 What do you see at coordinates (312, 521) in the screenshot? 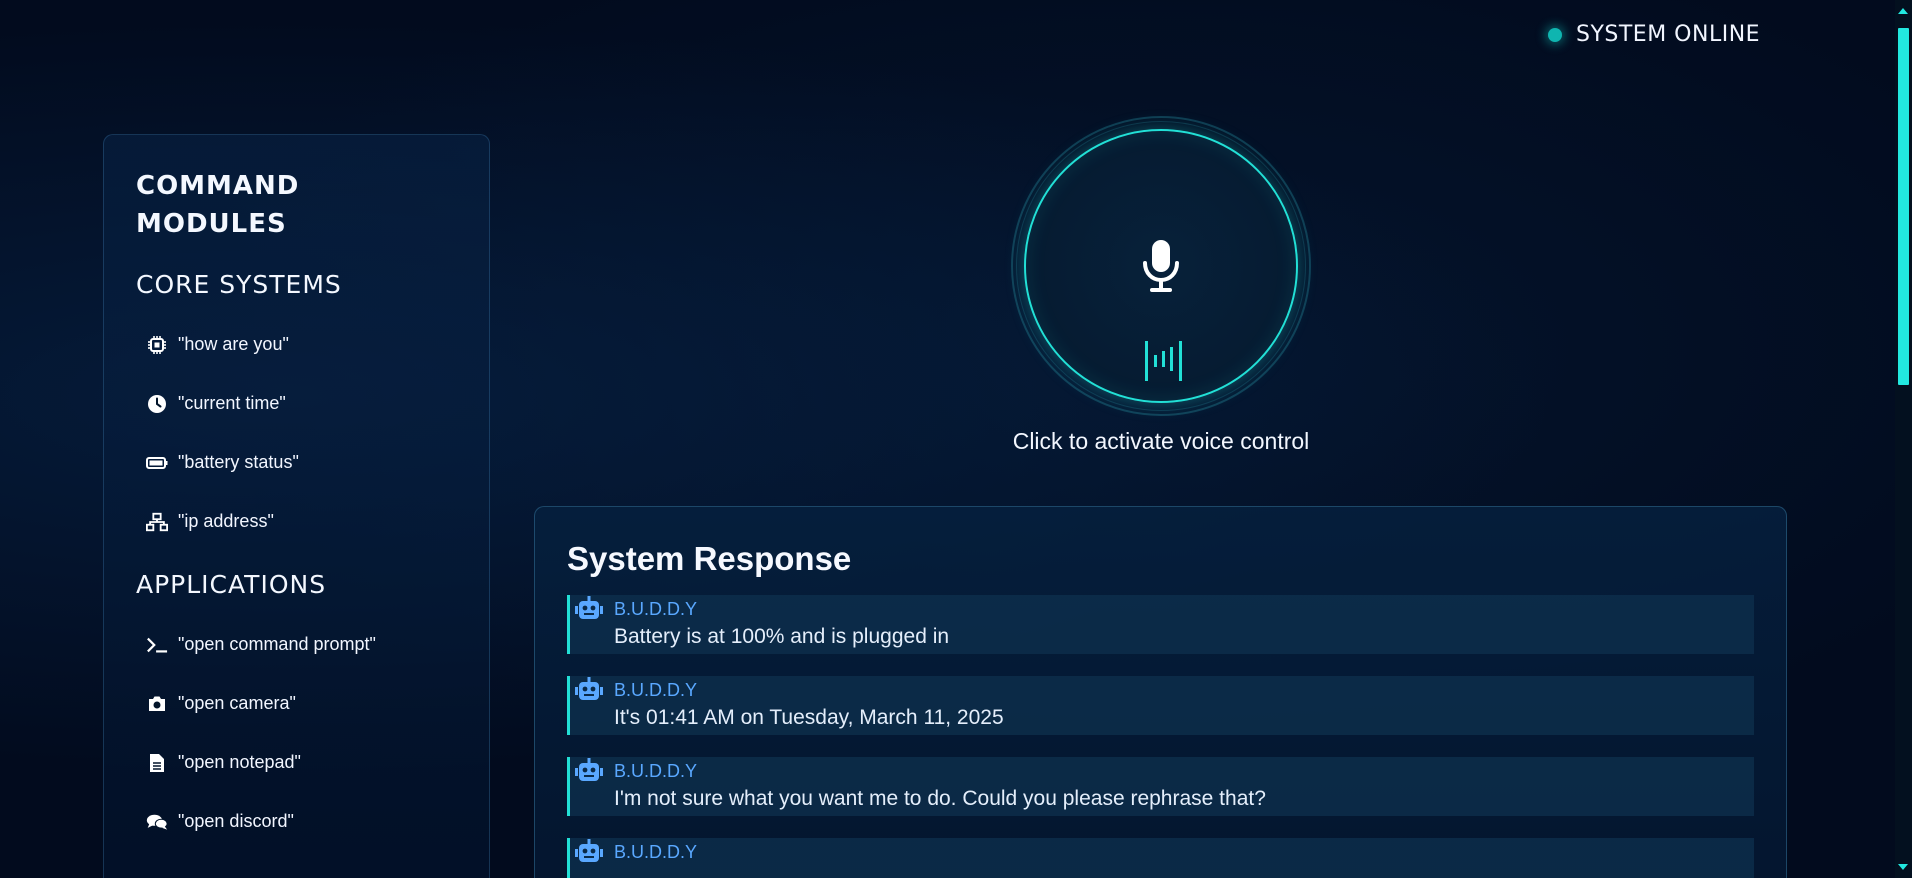
I see `command-ip-address: "ip address"` at bounding box center [312, 521].